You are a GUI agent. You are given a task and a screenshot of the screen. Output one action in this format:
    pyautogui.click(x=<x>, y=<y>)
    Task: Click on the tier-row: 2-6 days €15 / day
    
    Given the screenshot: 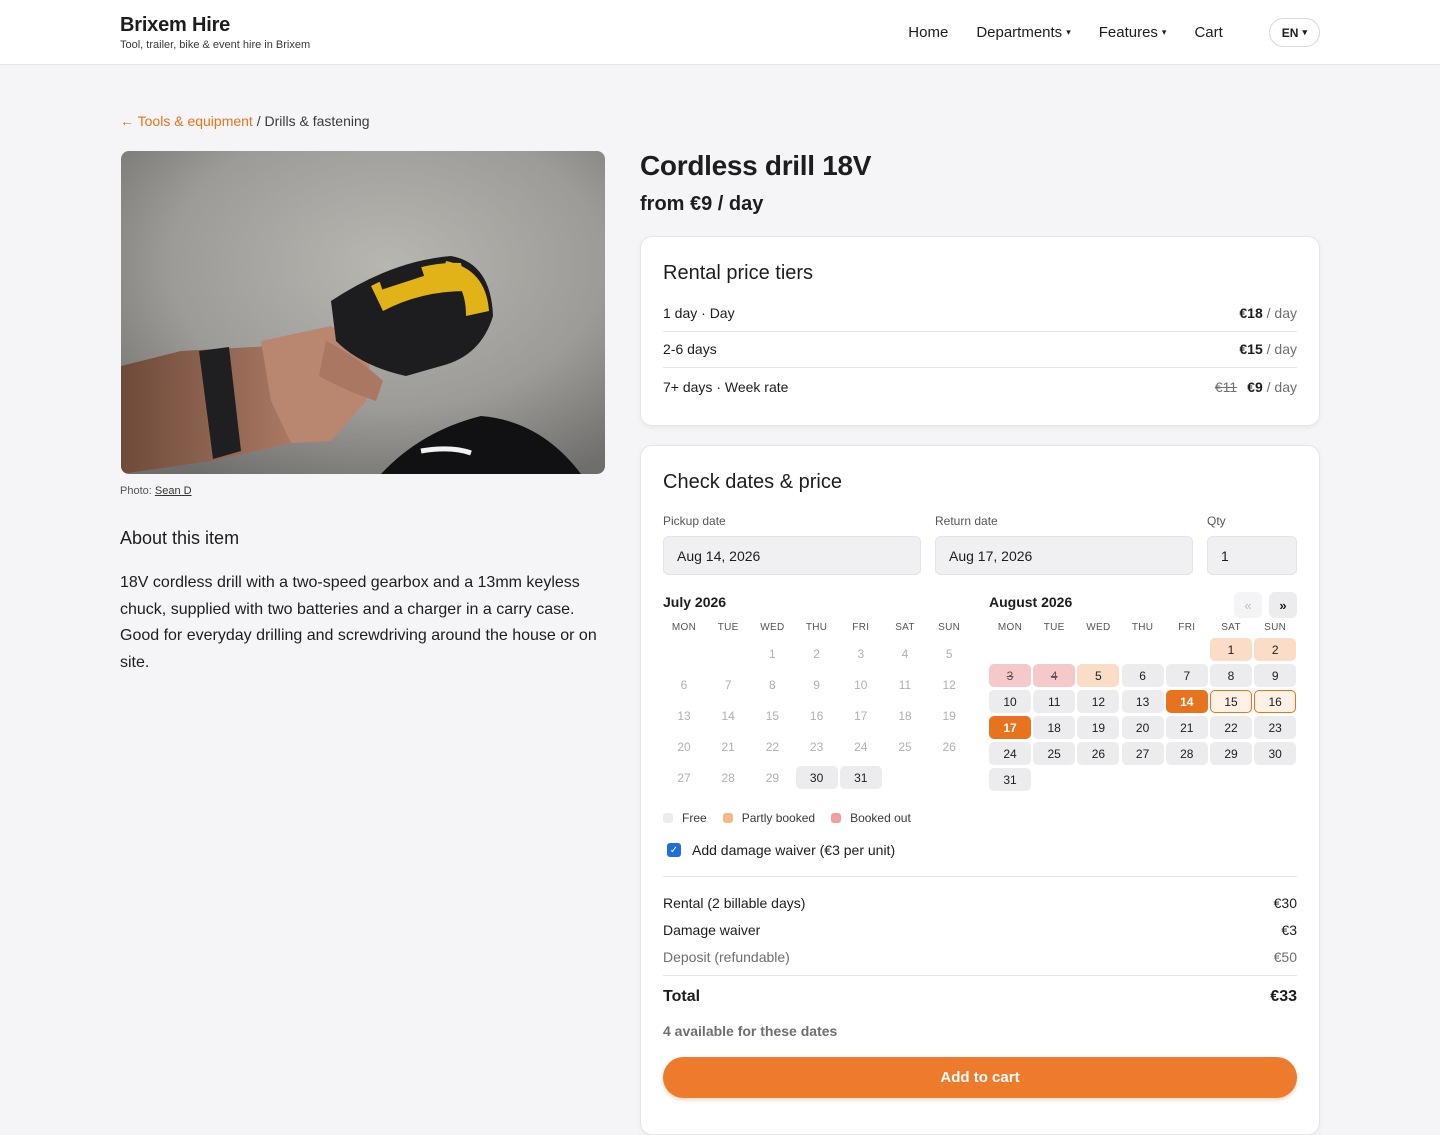 What is the action you would take?
    pyautogui.click(x=980, y=349)
    